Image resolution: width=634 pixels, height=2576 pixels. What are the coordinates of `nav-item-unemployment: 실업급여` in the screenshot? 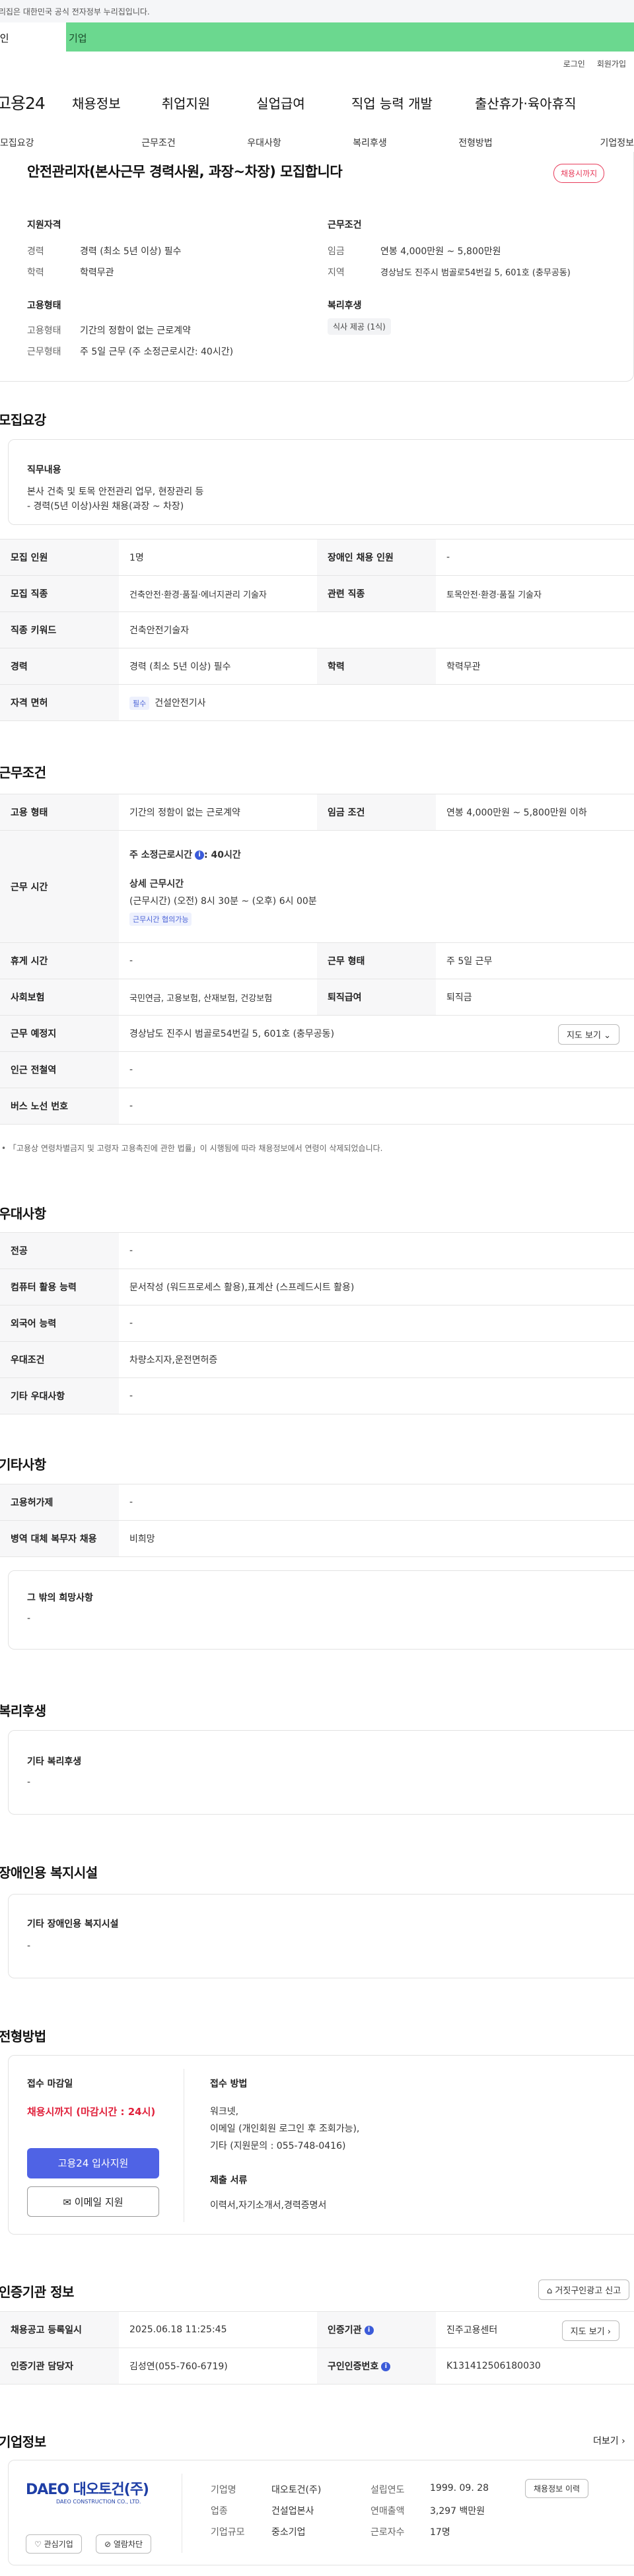 It's located at (280, 103).